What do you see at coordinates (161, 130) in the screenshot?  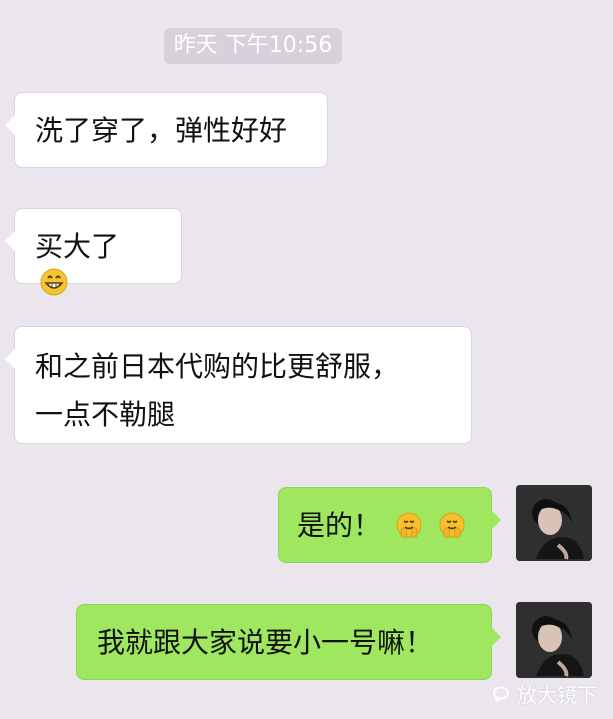 I see `message-text: 洗了穿了，弹性好好` at bounding box center [161, 130].